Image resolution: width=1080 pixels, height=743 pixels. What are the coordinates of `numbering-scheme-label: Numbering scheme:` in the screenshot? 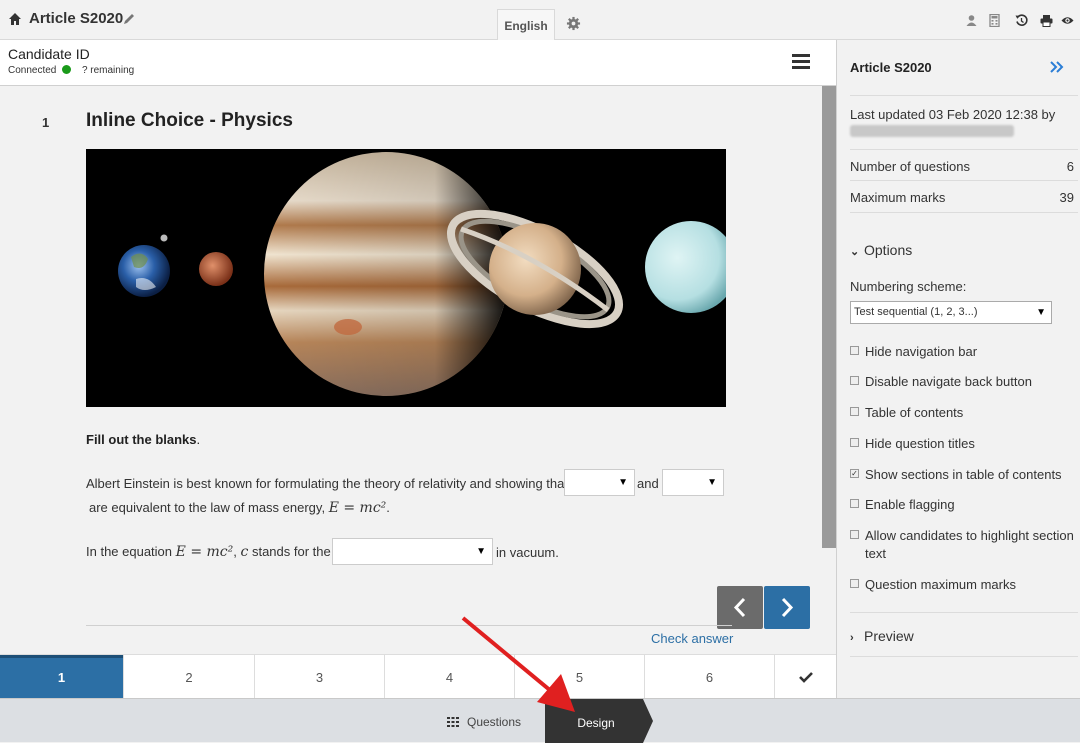 It's located at (908, 286).